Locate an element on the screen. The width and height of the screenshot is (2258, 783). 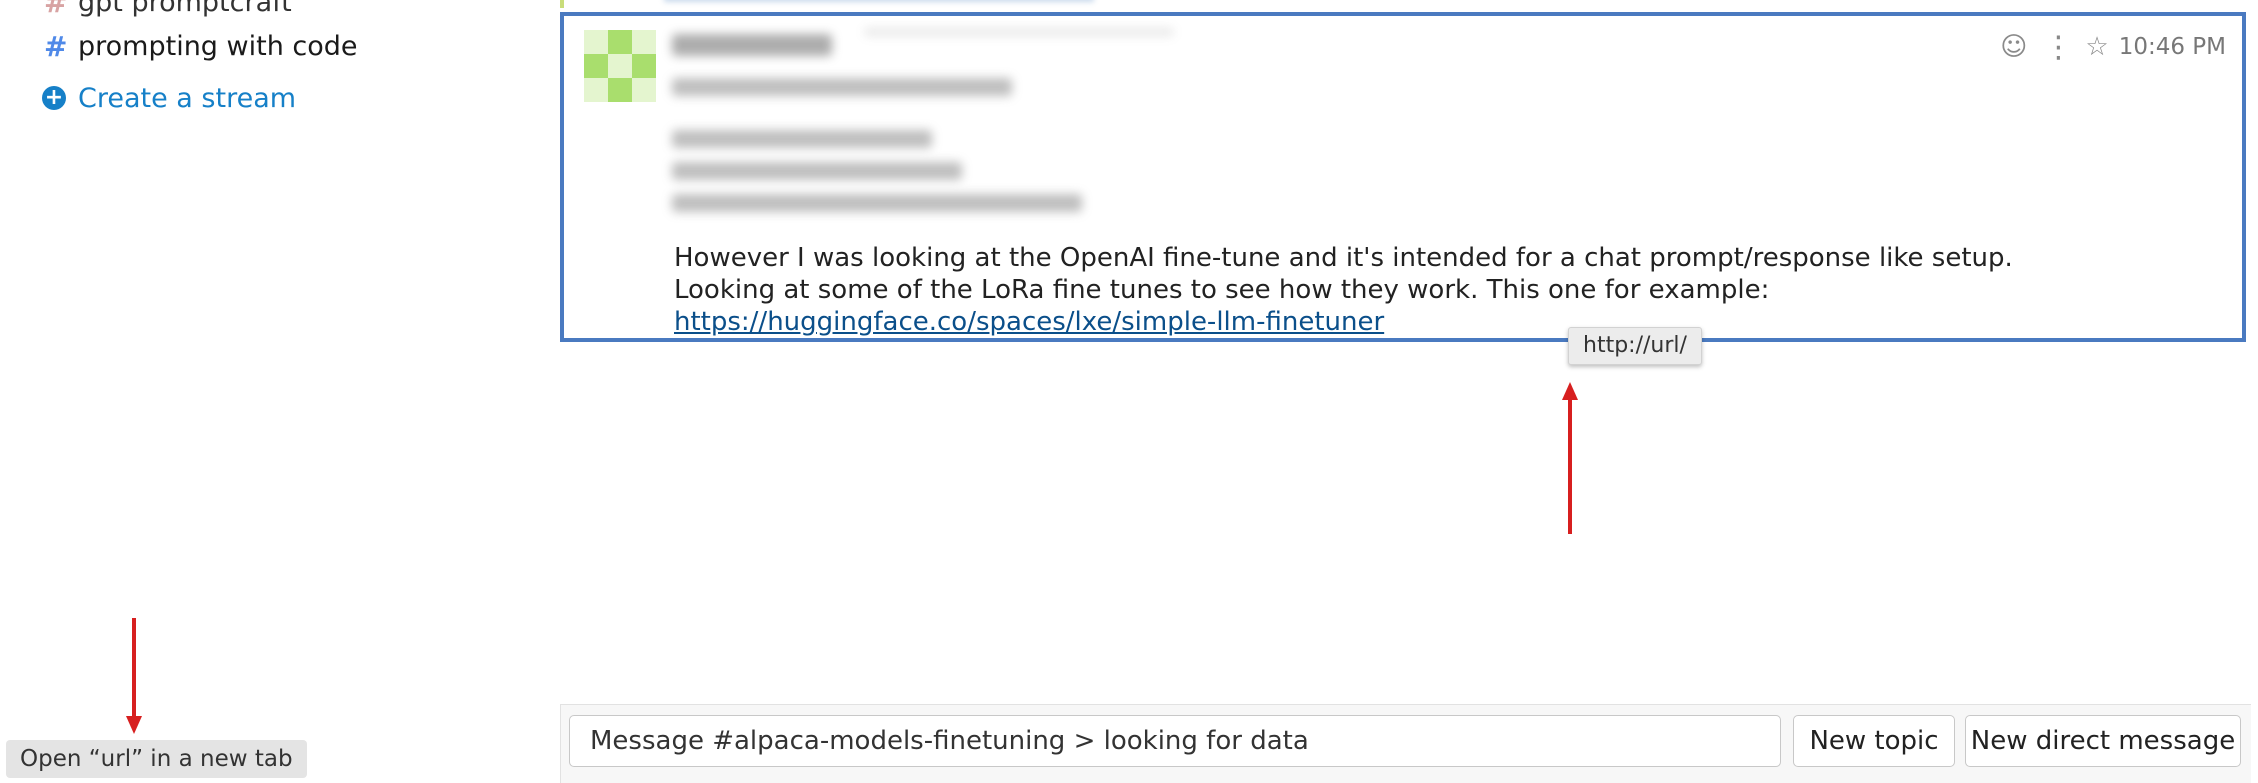
new-direct-message-button: New direct message is located at coordinates (2103, 741).